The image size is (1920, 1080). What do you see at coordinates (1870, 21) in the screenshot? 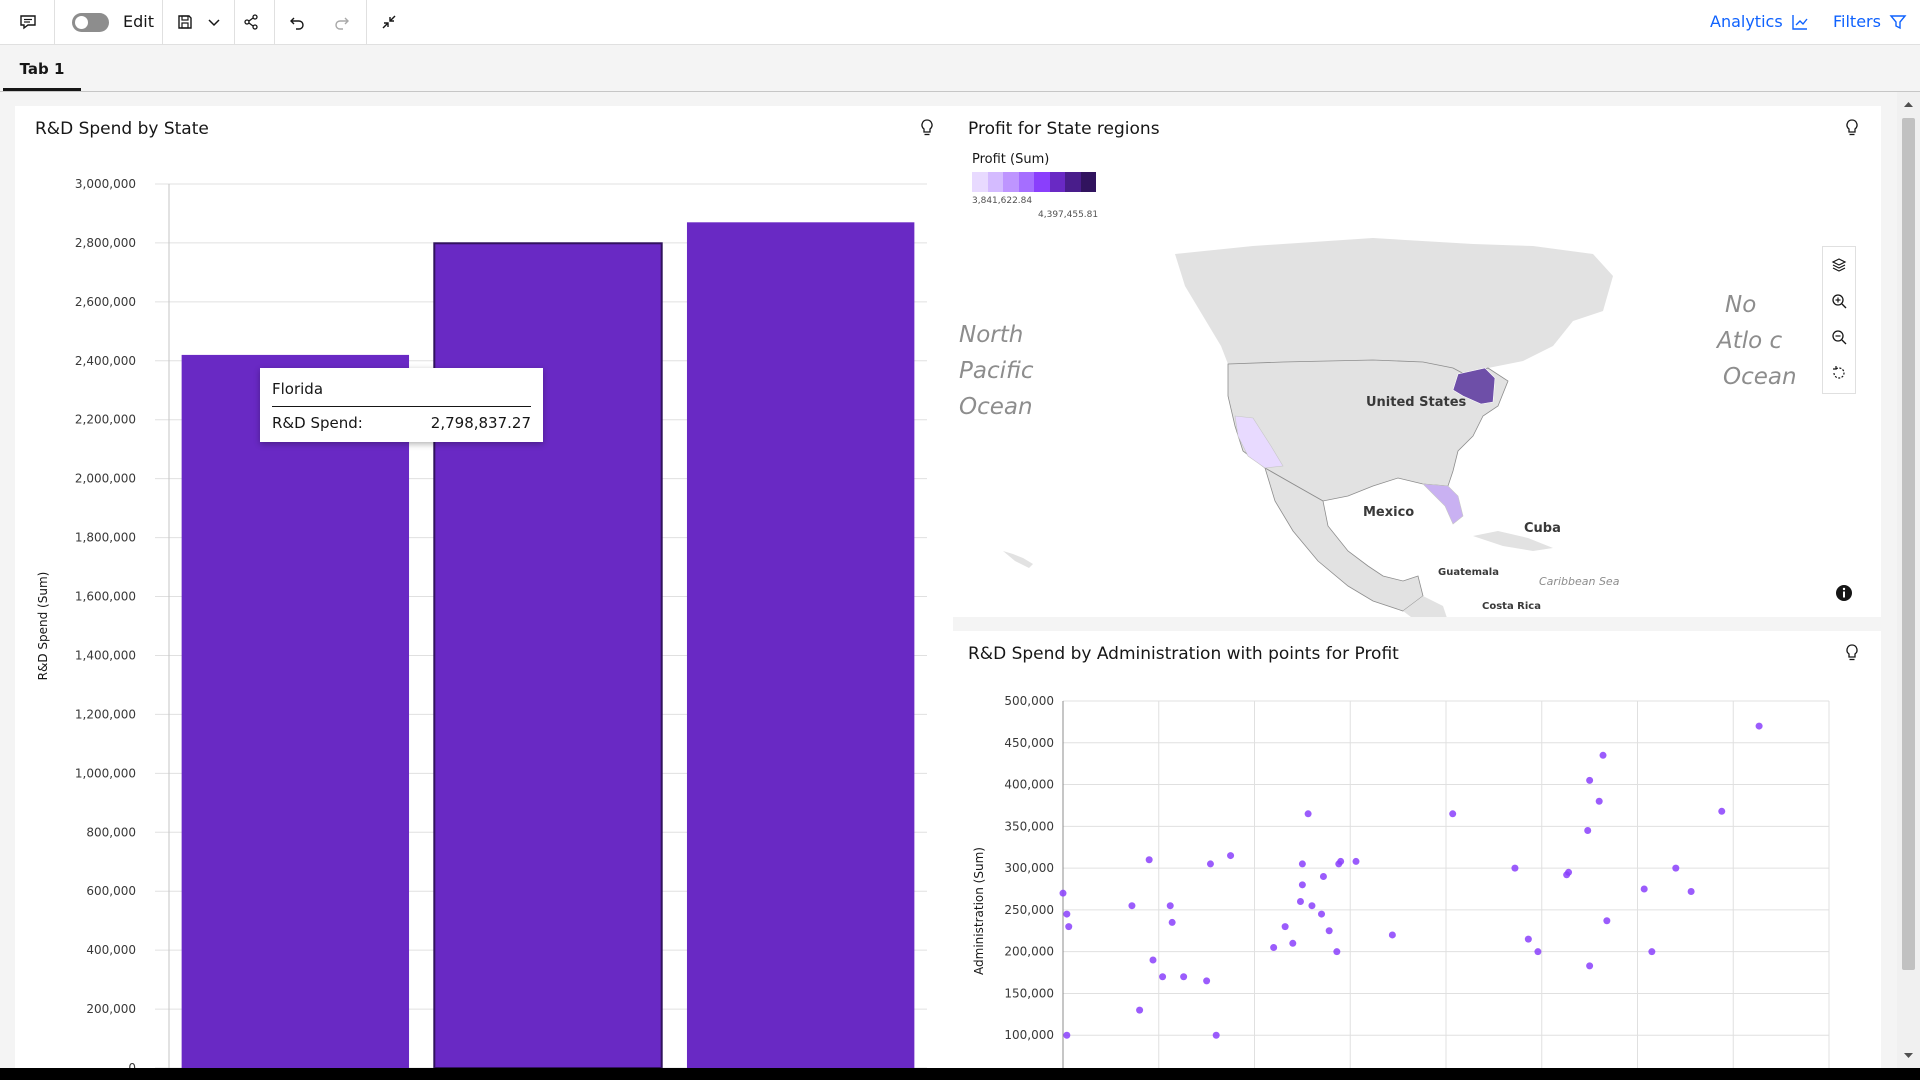
I see `filters-button: Filters` at bounding box center [1870, 21].